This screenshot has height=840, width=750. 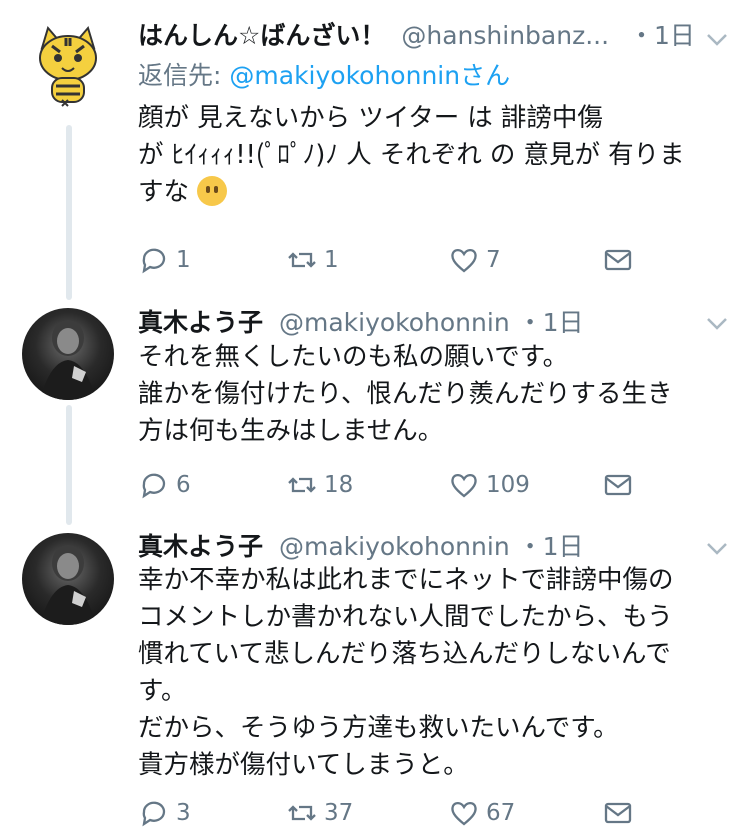 What do you see at coordinates (339, 485) in the screenshot?
I see `retweet-count: 18` at bounding box center [339, 485].